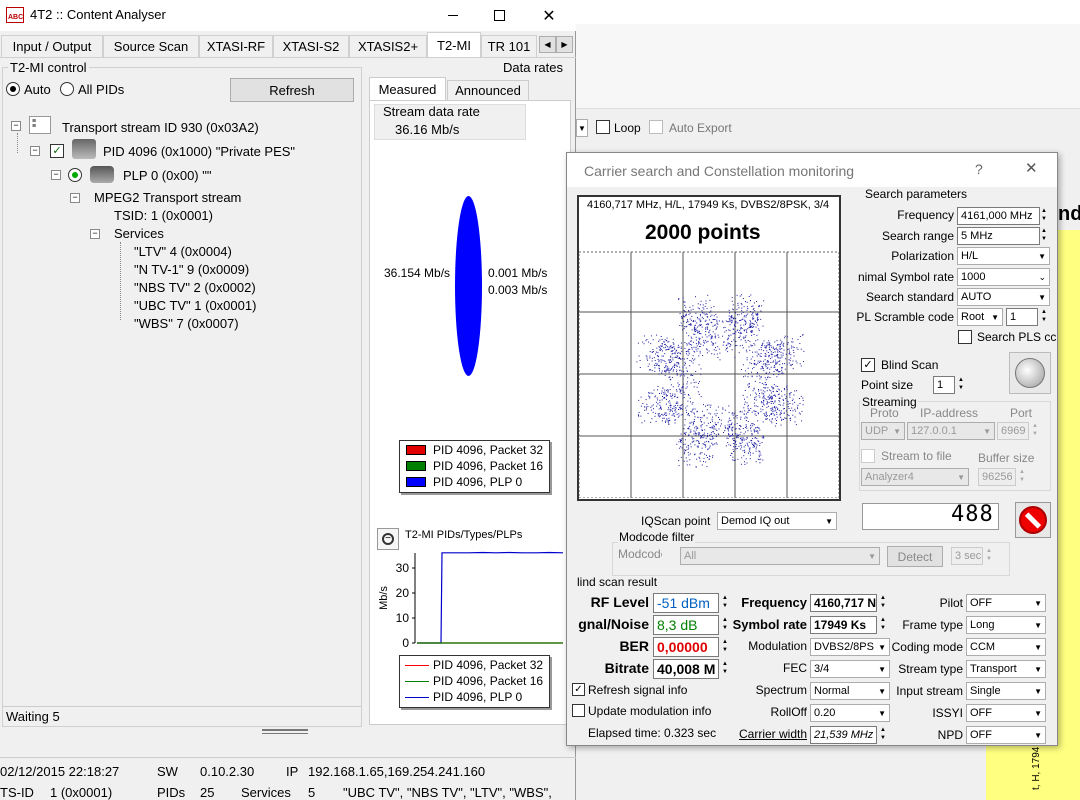  What do you see at coordinates (1003, 256) in the screenshot?
I see `polarization-select: H/L ▼` at bounding box center [1003, 256].